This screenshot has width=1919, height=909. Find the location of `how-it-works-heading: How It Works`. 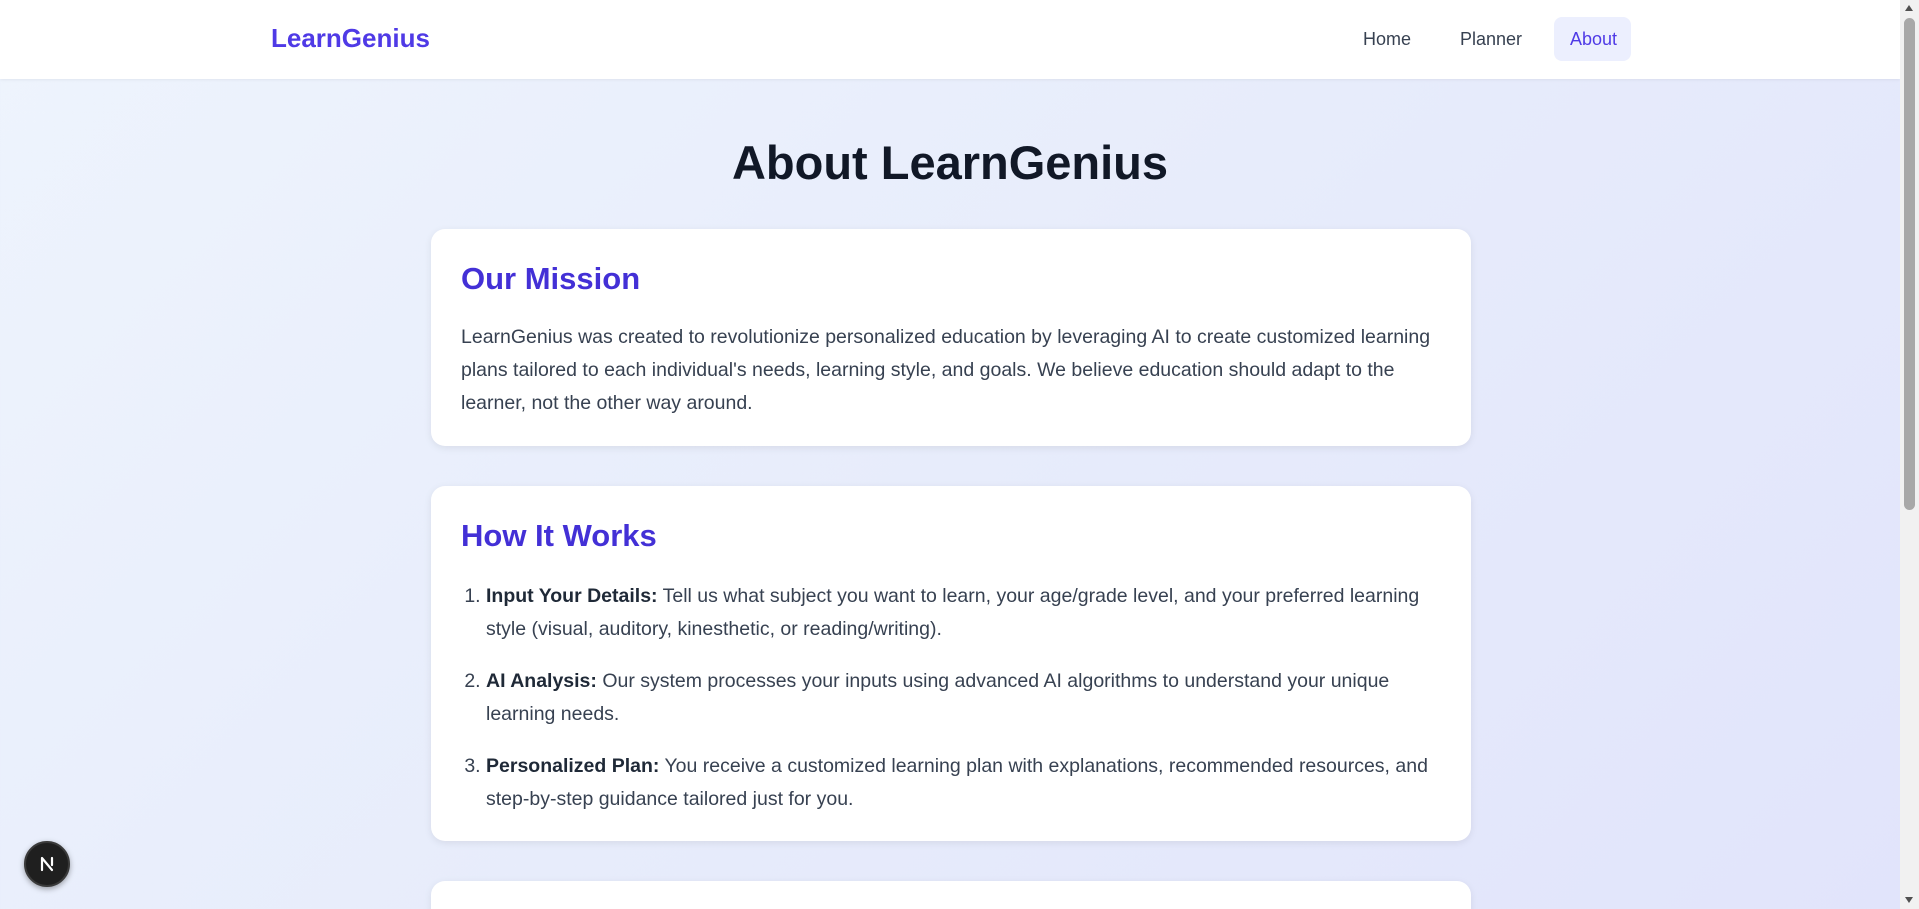

how-it-works-heading: How It Works is located at coordinates (559, 535).